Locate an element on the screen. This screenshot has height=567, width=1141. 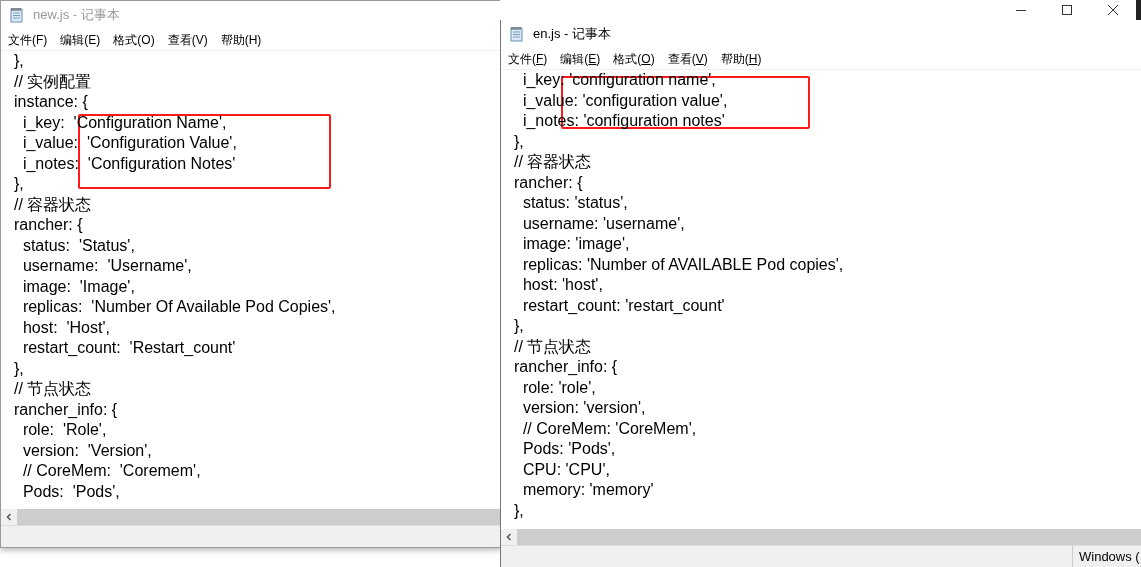
code-line: instance: { is located at coordinates (51, 102).